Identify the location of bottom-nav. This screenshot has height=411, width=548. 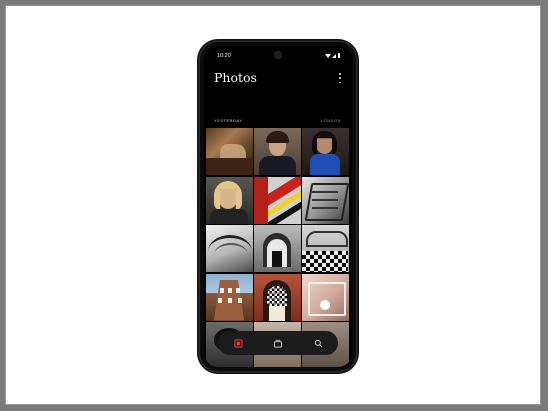
(278, 343).